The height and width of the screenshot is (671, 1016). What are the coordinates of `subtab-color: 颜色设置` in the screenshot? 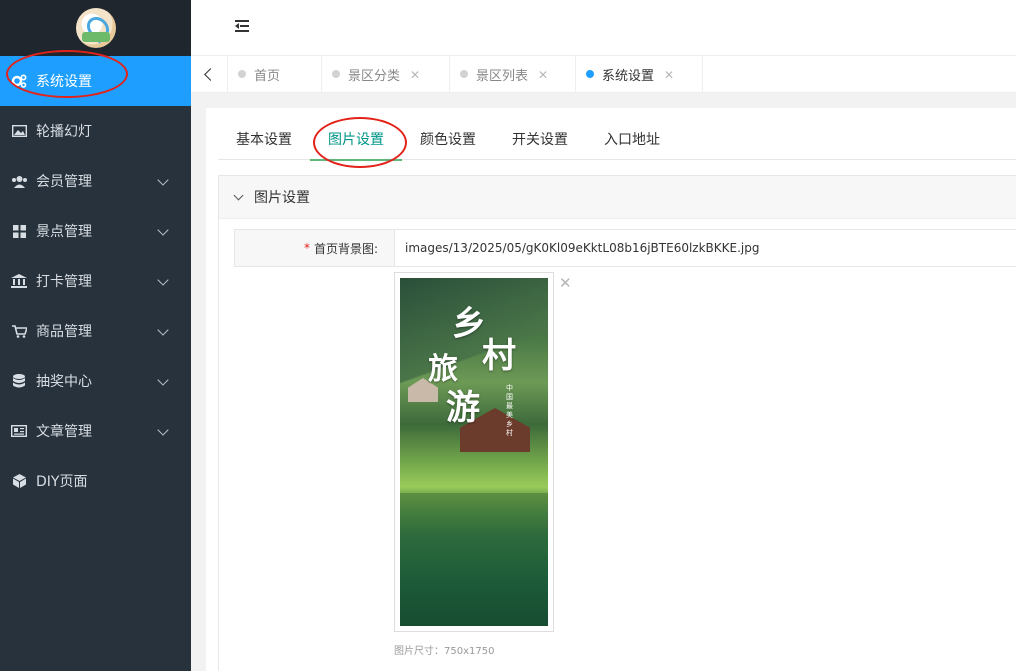 It's located at (448, 142).